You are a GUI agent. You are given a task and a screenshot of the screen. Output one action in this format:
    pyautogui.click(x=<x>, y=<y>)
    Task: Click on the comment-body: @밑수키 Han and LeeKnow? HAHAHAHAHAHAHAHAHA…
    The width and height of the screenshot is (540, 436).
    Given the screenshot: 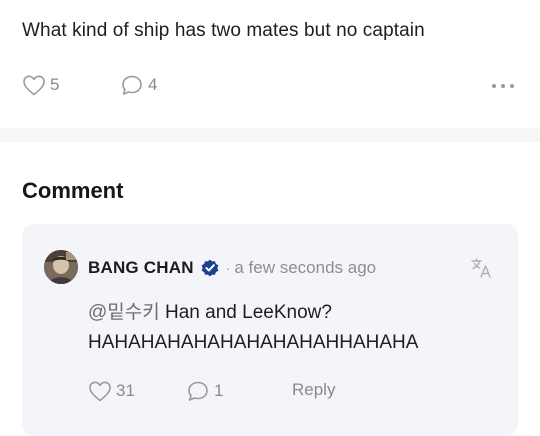 What is the action you would take?
    pyautogui.click(x=253, y=328)
    